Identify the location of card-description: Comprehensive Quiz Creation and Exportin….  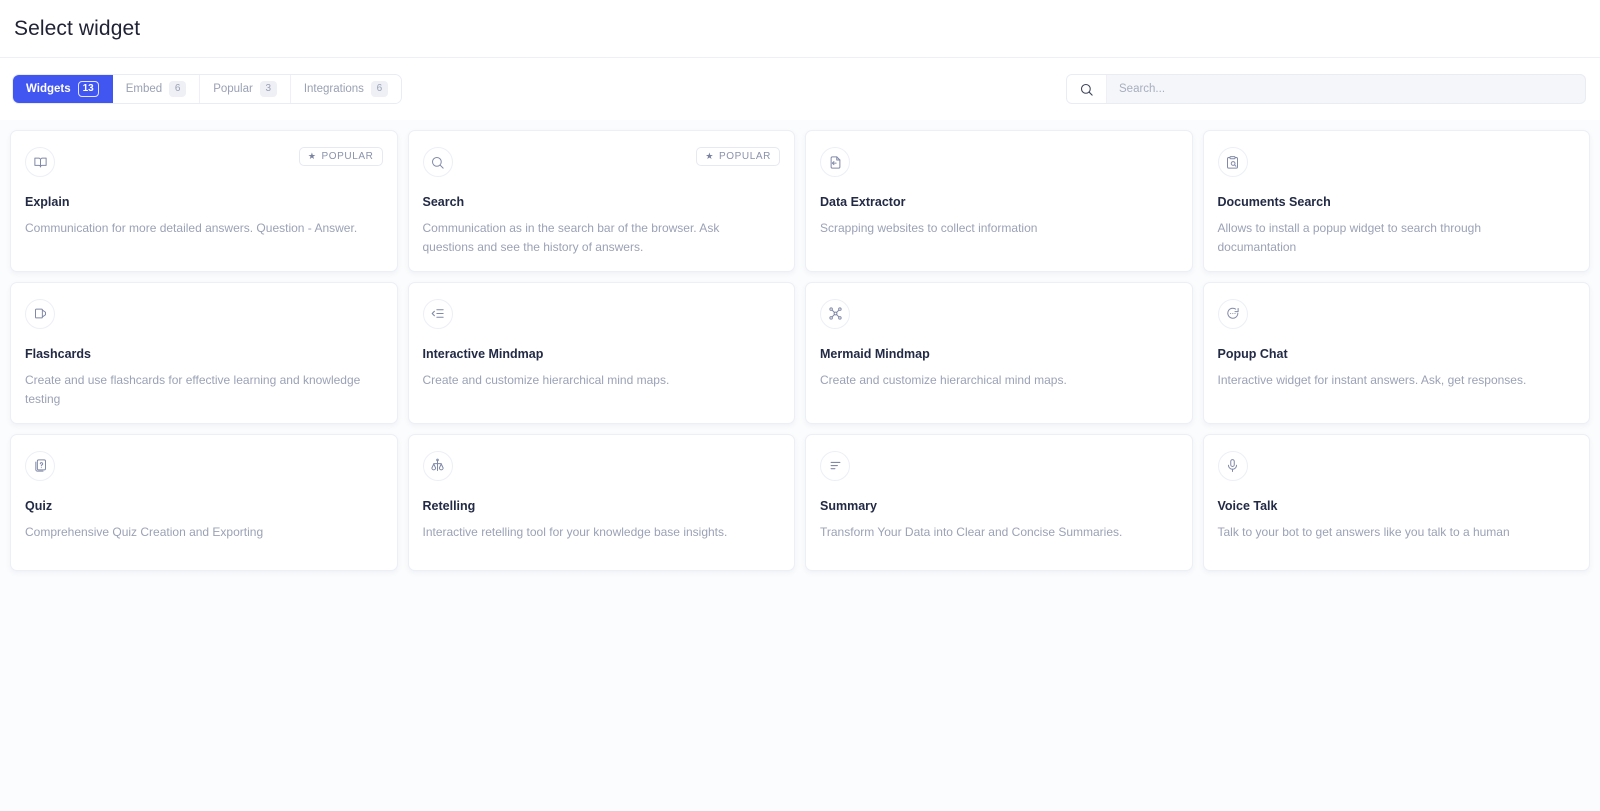
(144, 531).